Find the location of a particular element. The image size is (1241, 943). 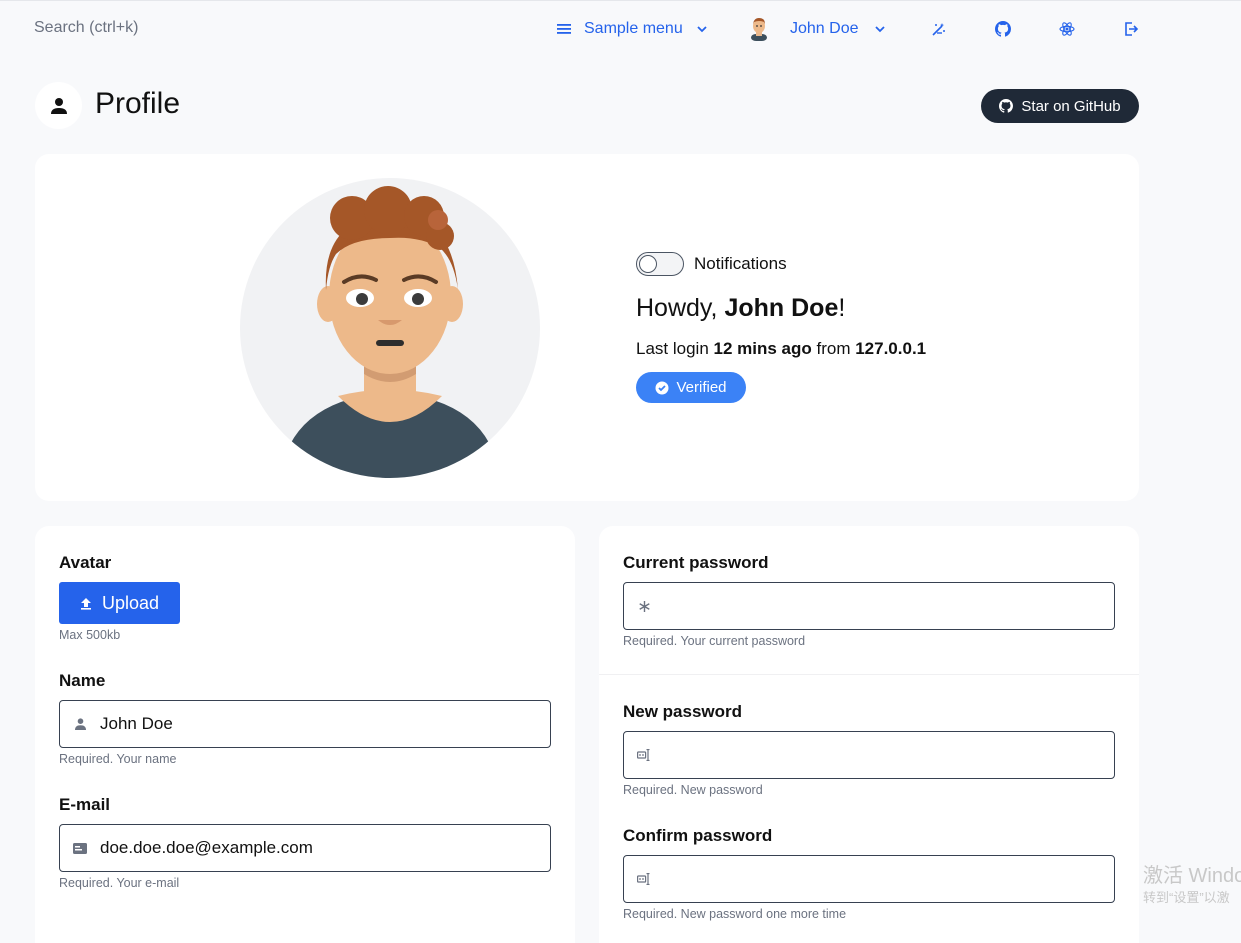

new-password-field is located at coordinates (869, 755).